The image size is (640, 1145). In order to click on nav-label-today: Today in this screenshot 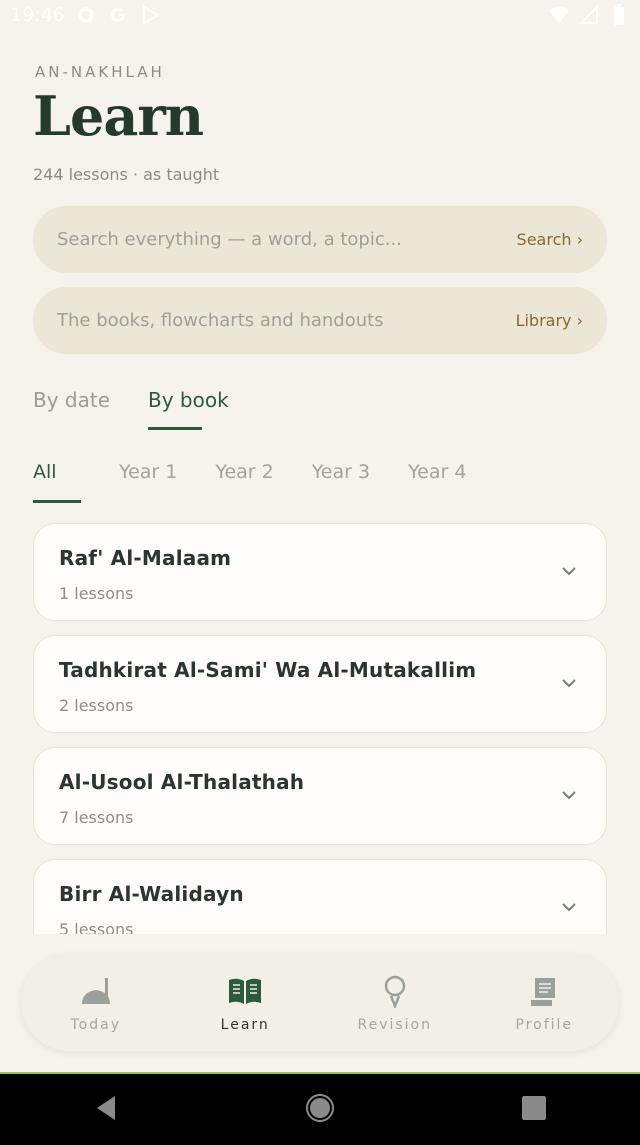, I will do `click(95, 1024)`.